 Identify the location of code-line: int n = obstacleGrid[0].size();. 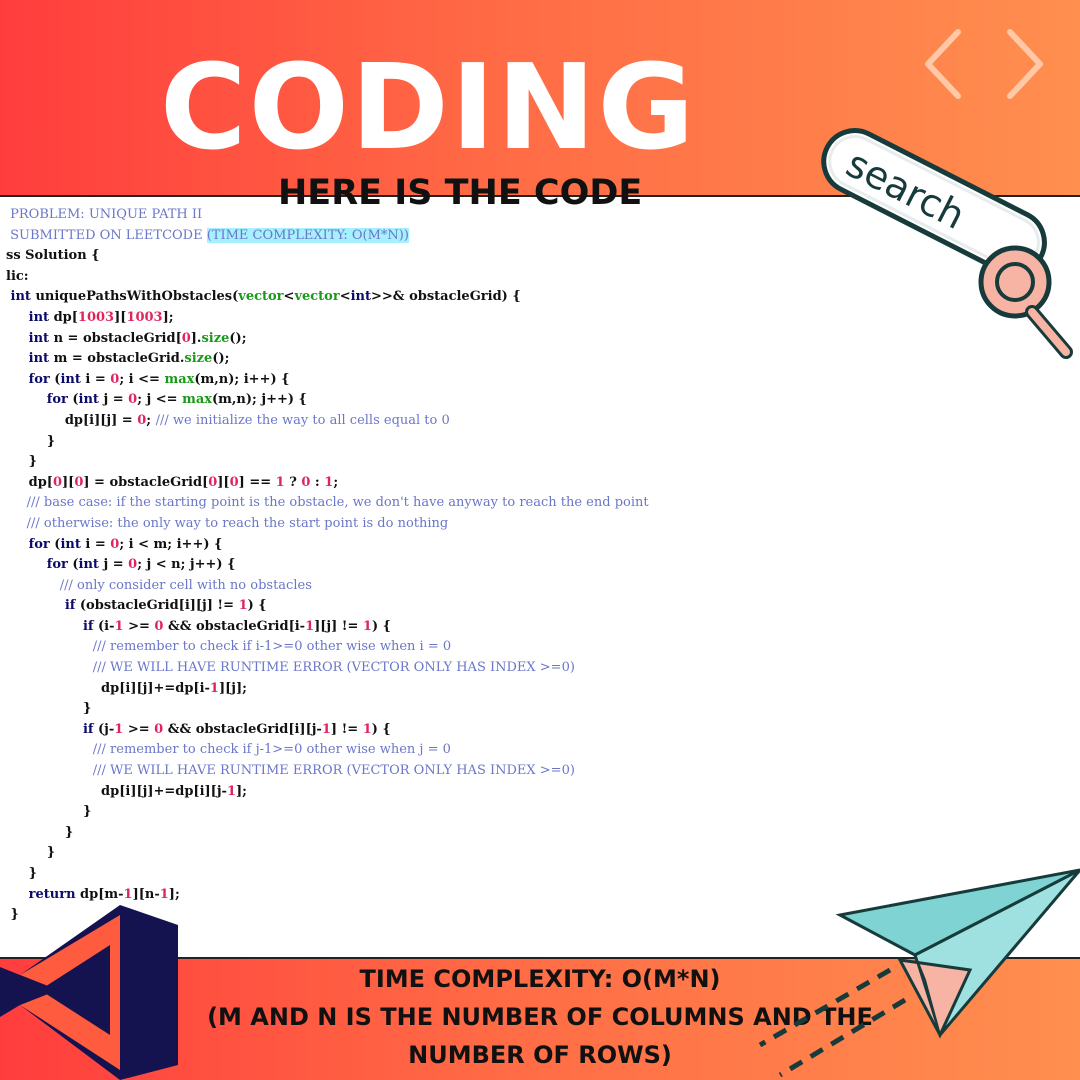
(137, 338).